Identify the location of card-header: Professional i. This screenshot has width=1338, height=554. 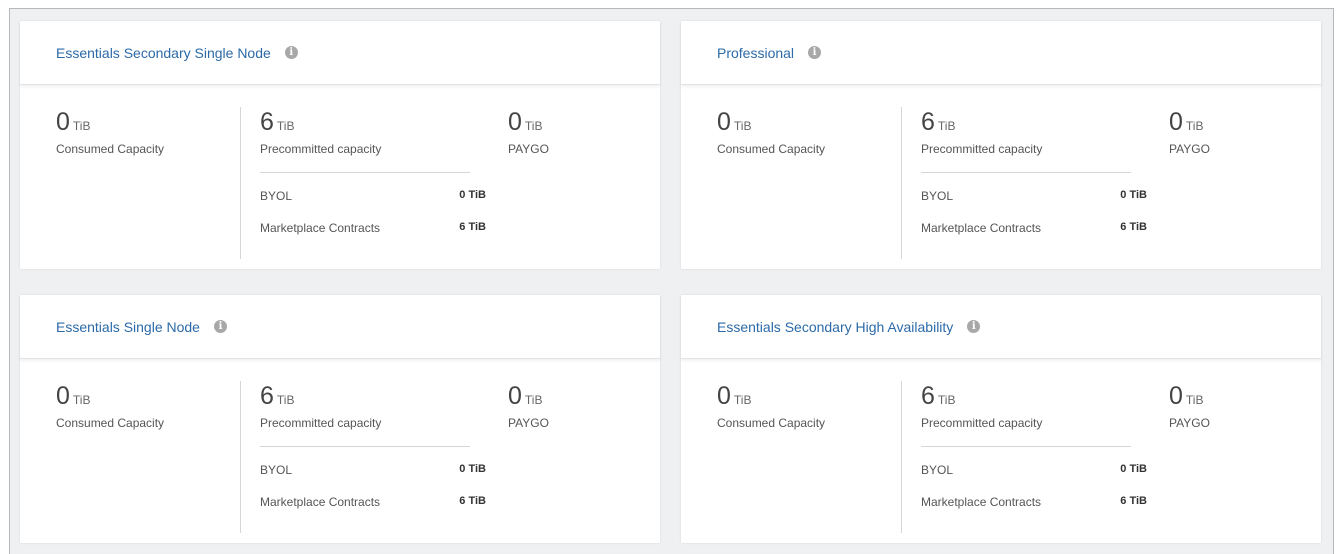
(1001, 53).